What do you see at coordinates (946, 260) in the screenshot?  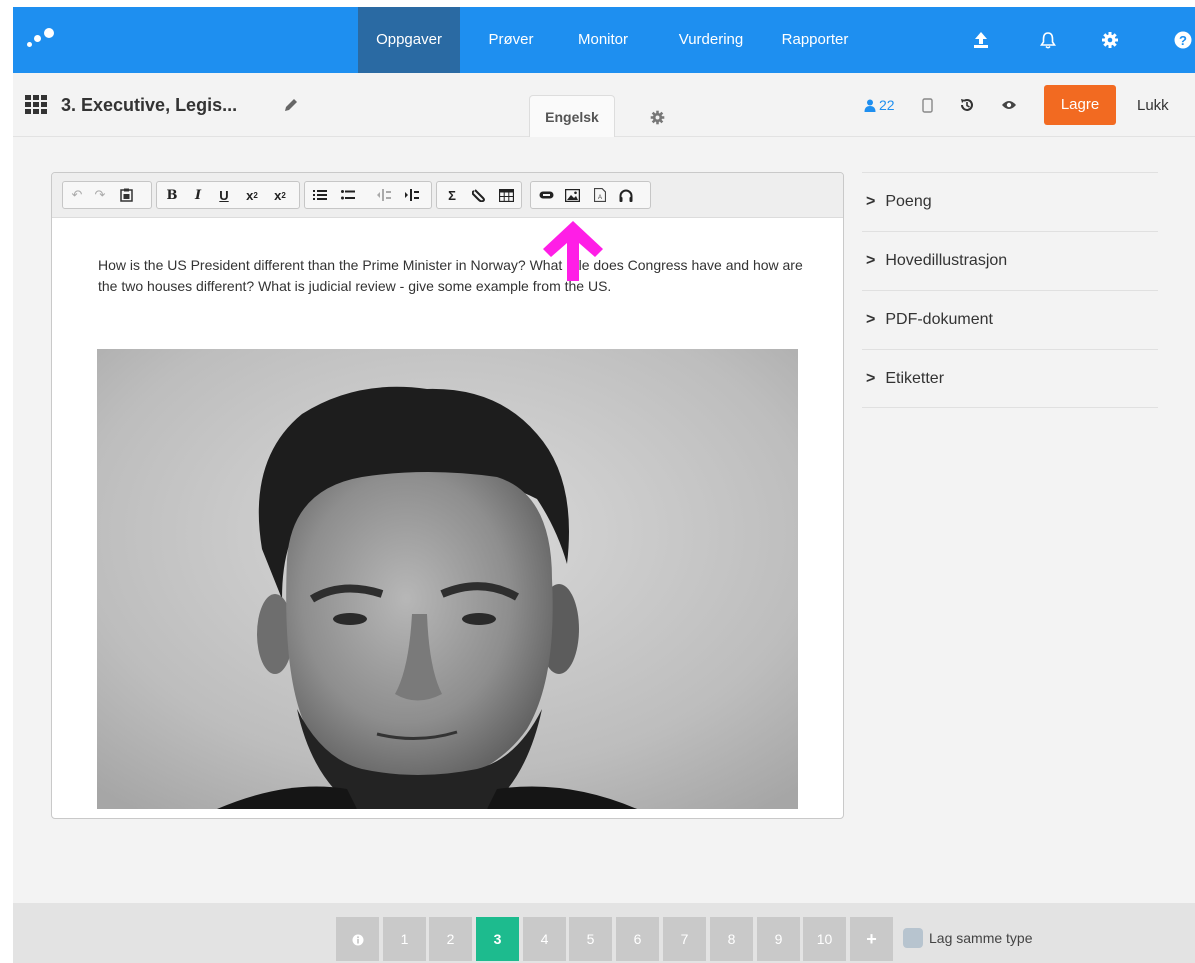 I see `panel-item-label: Hovedillustrasjon` at bounding box center [946, 260].